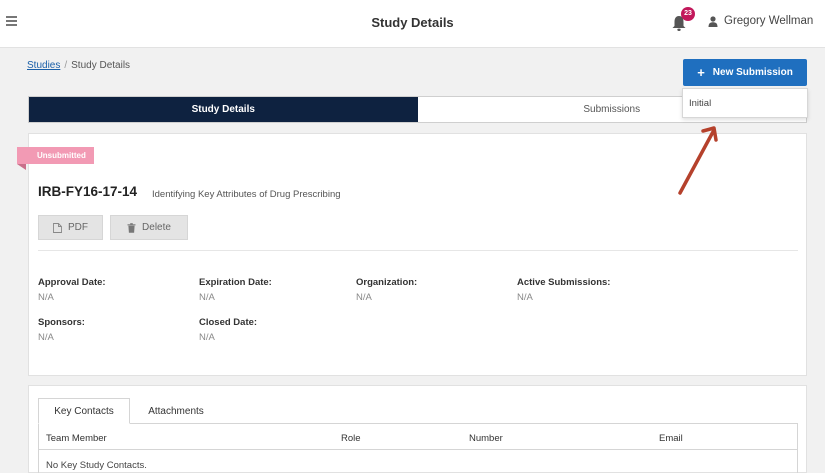 This screenshot has height=473, width=825. Describe the element at coordinates (701, 72) in the screenshot. I see `plus-icon: +` at that location.